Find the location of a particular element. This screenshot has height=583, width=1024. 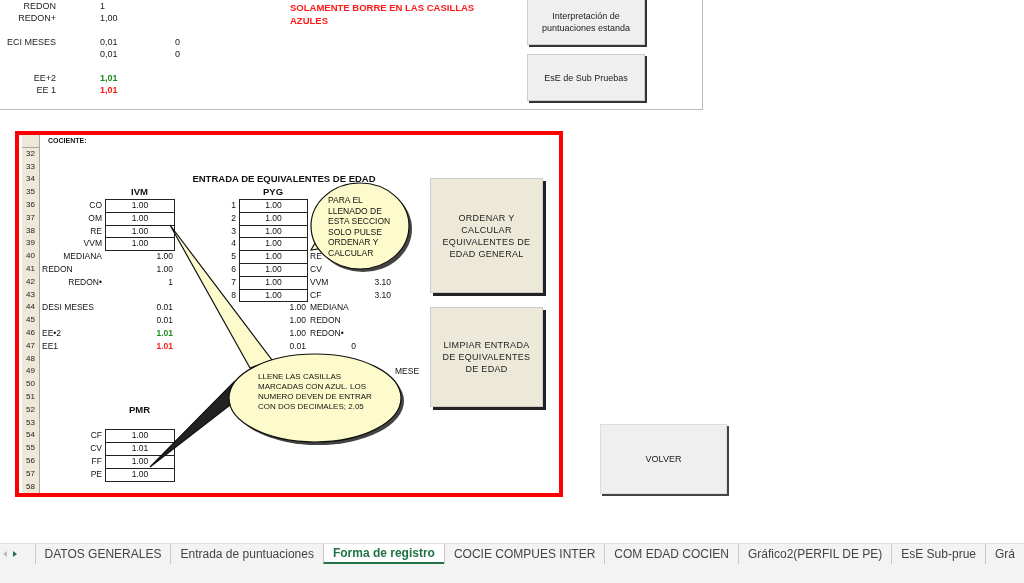

row-header: 44 is located at coordinates (31, 308).